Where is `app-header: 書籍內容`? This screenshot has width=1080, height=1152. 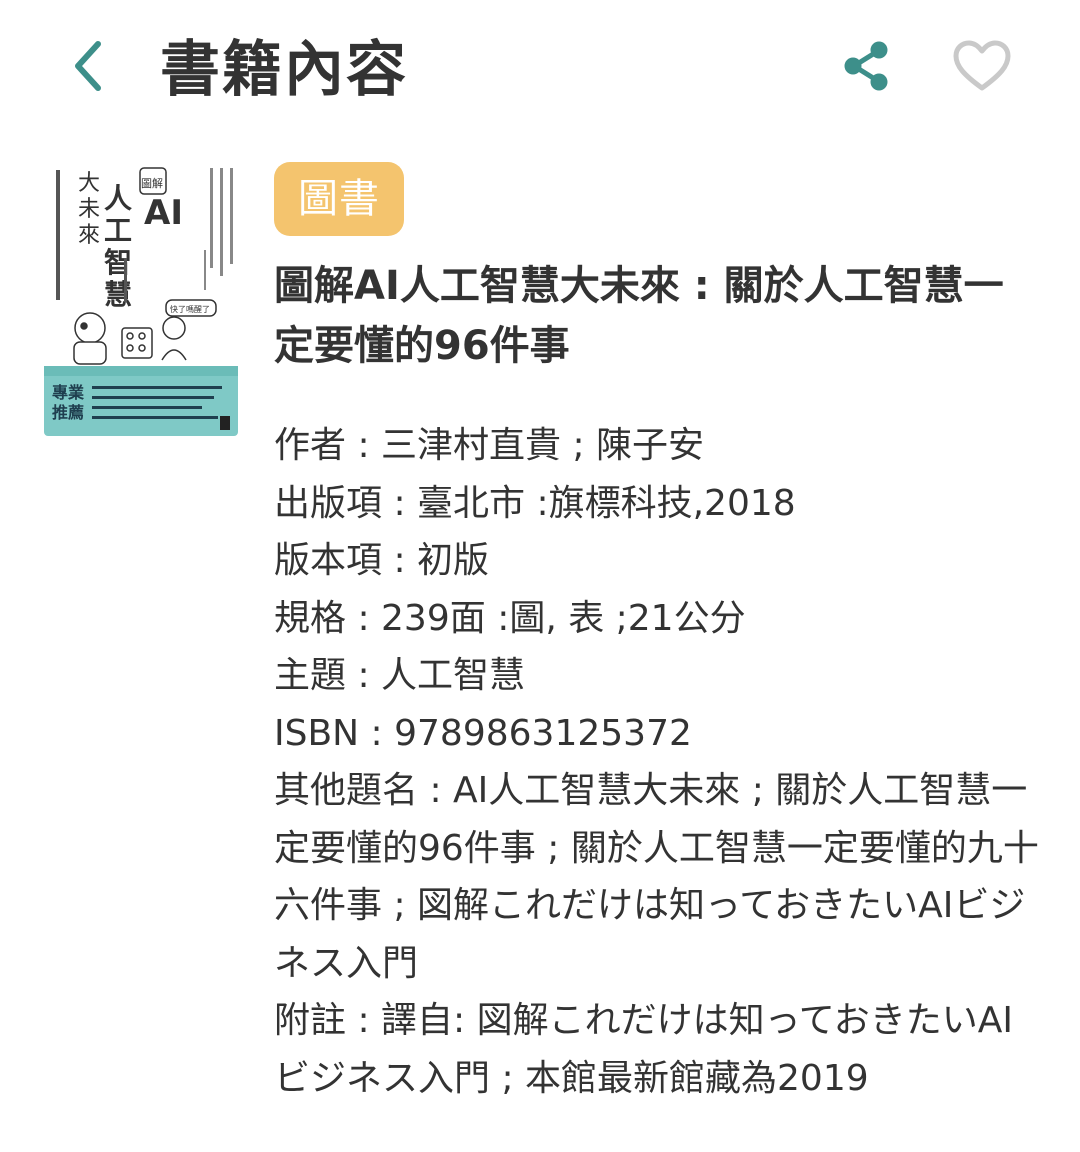
app-header: 書籍內容 is located at coordinates (540, 70).